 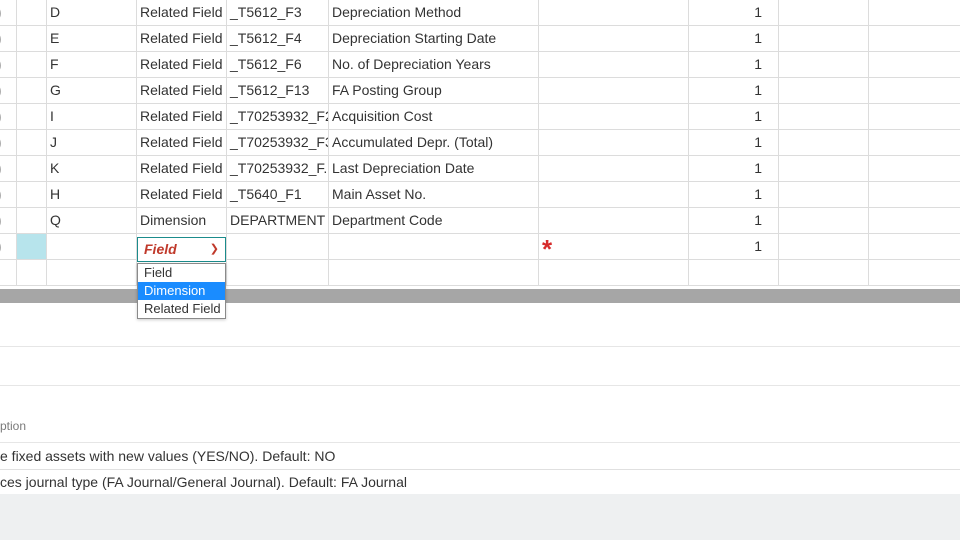 I want to click on dropdown-option-related-field: Related Field, so click(x=181, y=309).